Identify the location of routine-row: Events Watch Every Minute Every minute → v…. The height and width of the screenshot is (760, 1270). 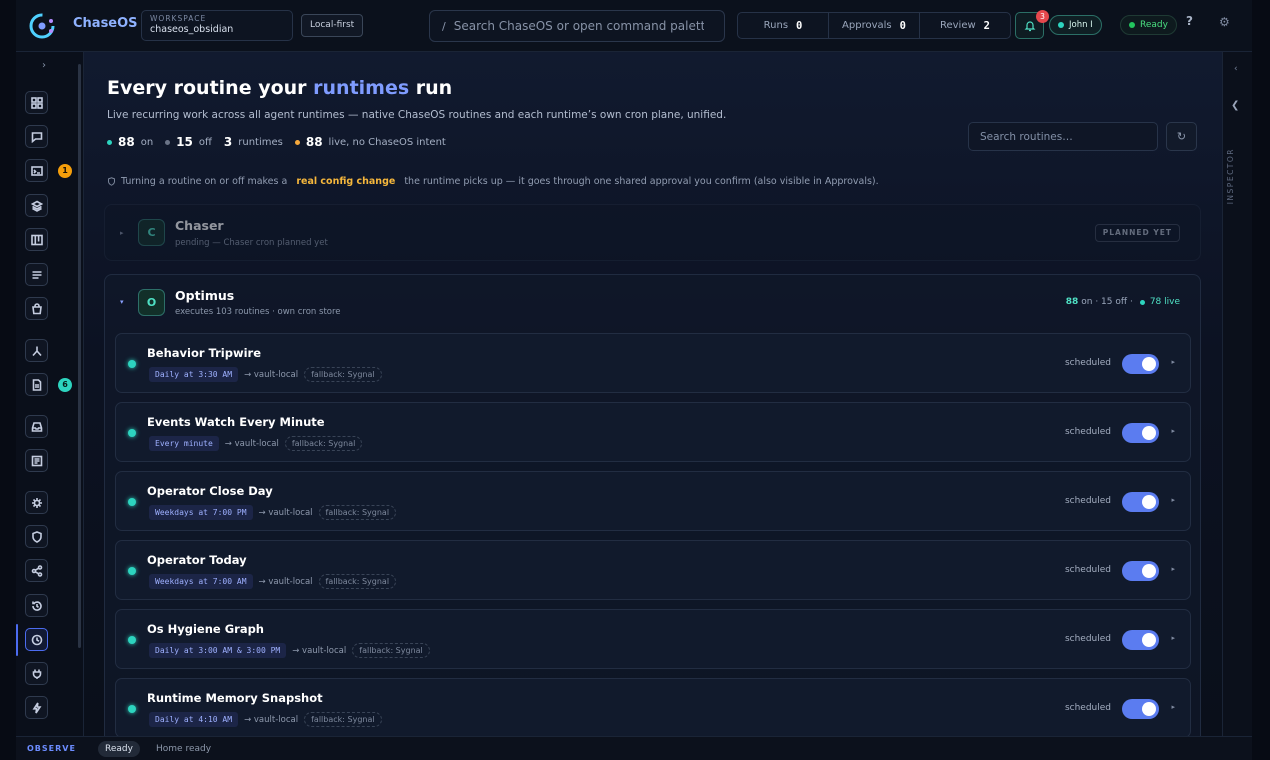
(653, 432).